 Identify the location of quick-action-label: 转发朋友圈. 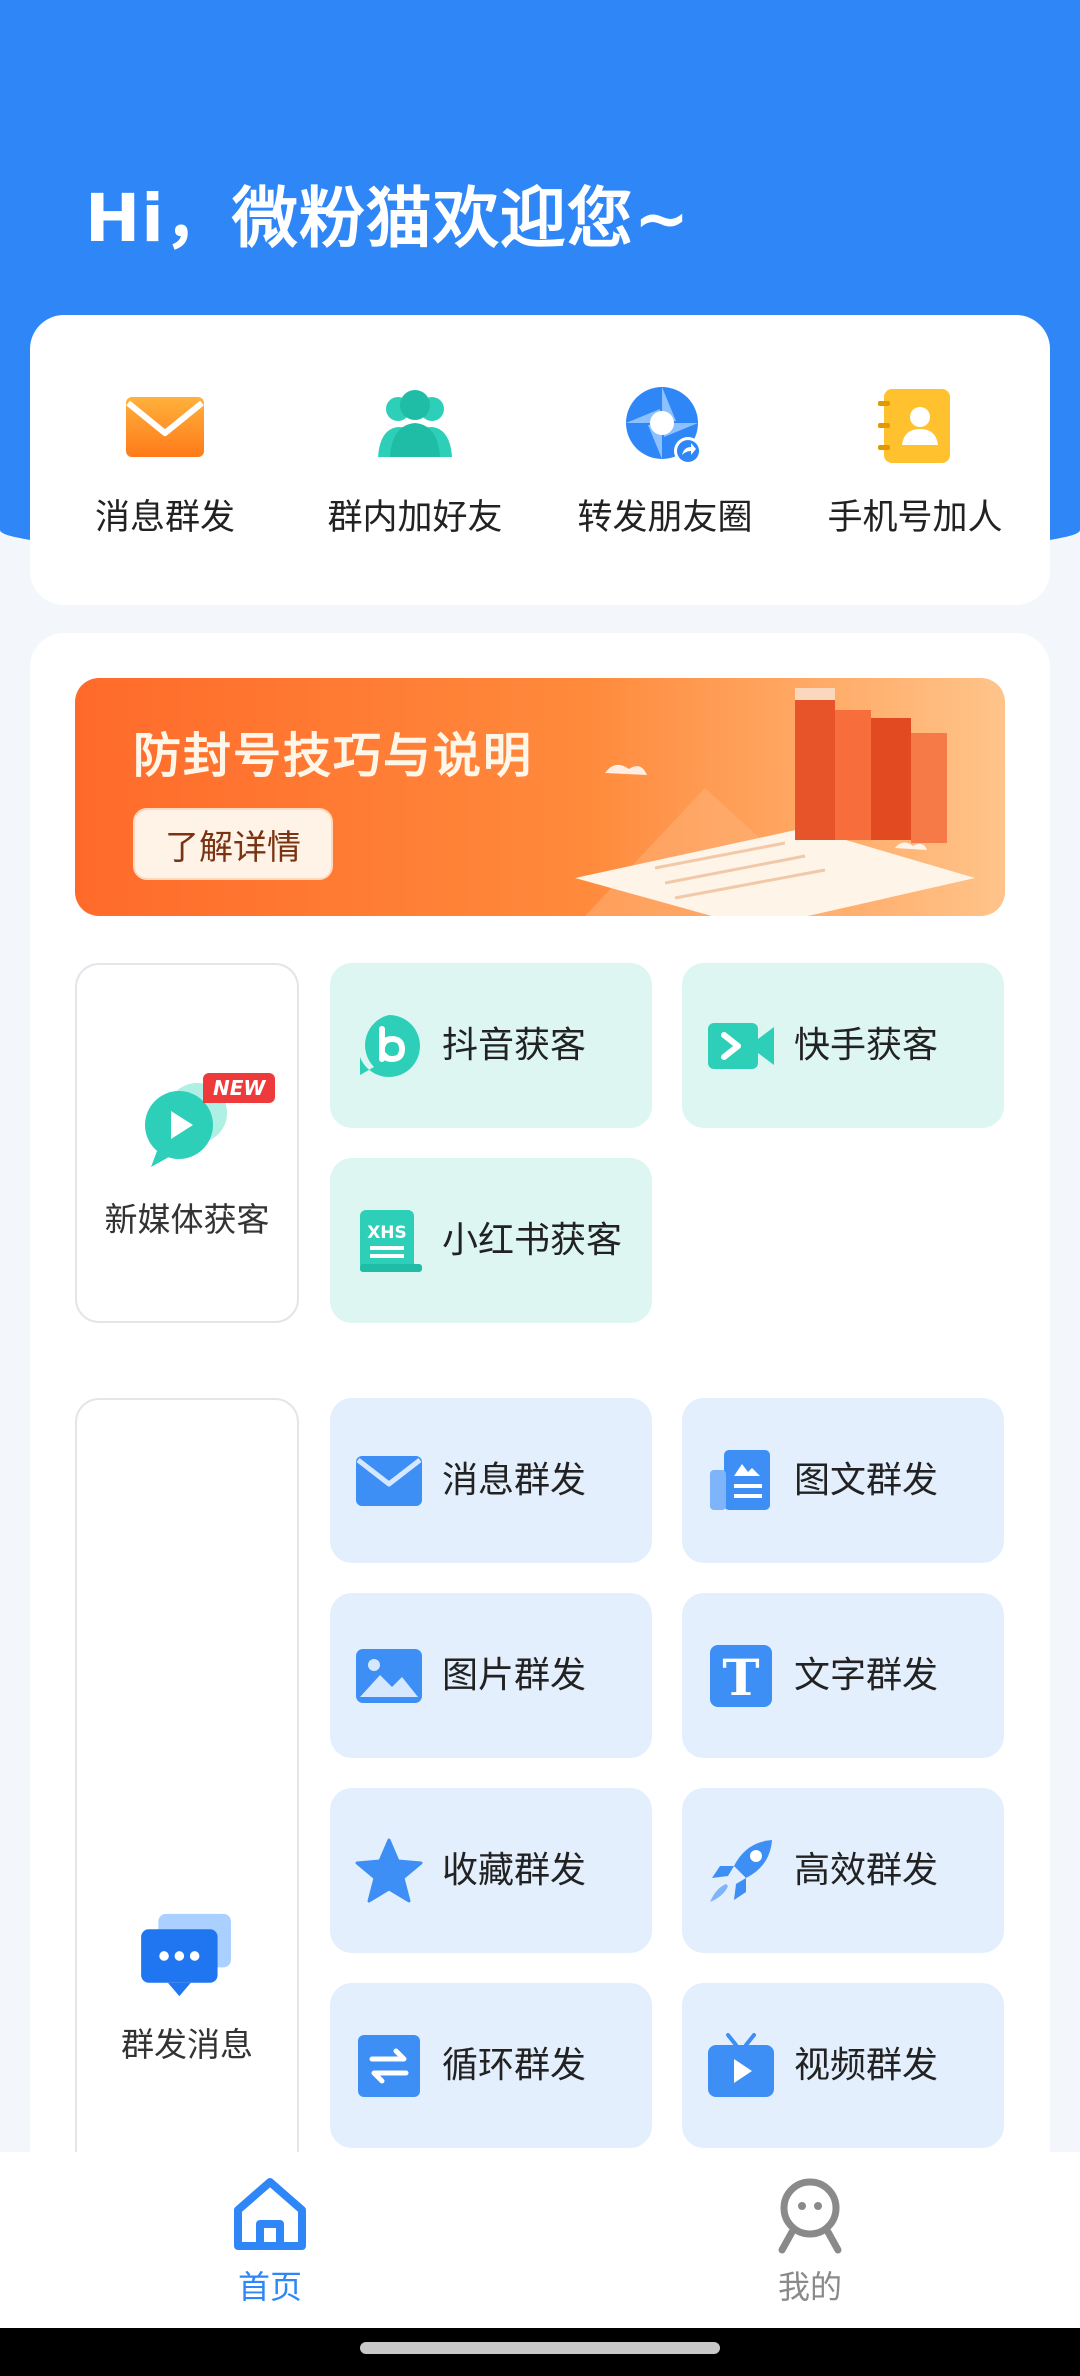
(665, 517).